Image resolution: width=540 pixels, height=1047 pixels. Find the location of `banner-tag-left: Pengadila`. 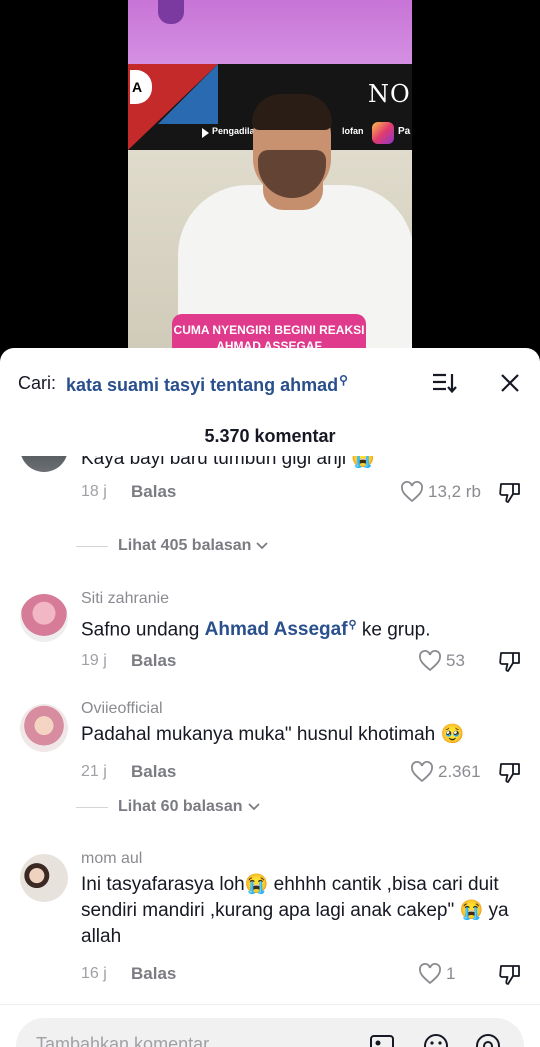

banner-tag-left: Pengadila is located at coordinates (233, 131).